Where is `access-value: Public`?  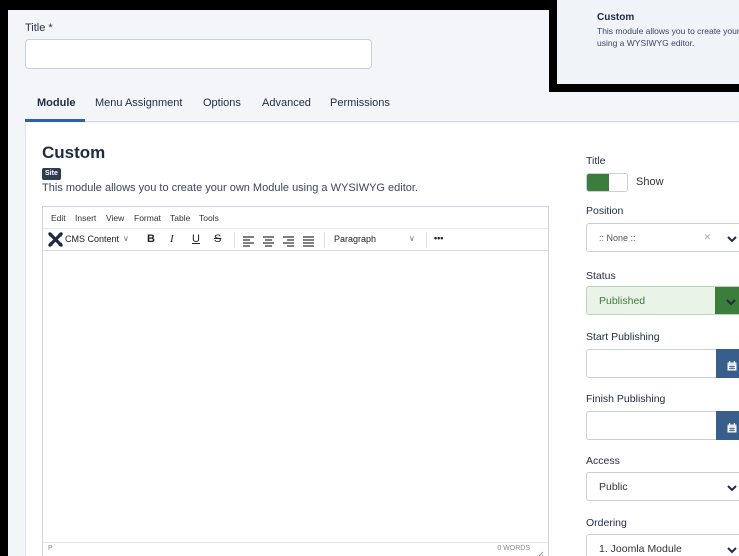
access-value: Public is located at coordinates (613, 487).